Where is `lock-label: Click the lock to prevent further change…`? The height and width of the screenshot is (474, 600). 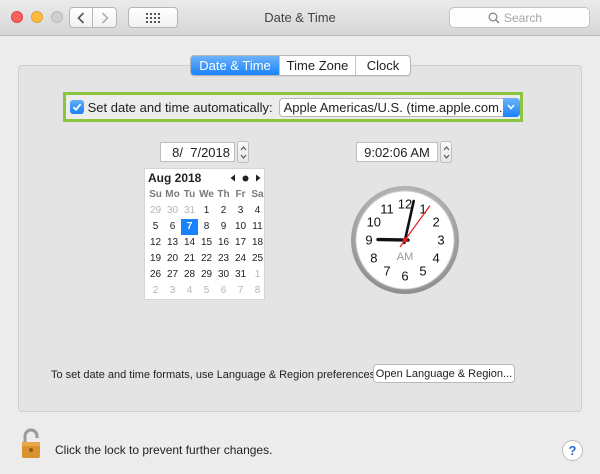
lock-label: Click the lock to prevent further change… is located at coordinates (164, 450).